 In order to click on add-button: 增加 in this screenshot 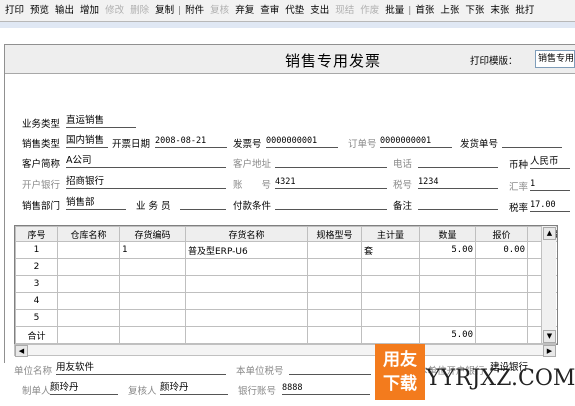, I will do `click(89, 11)`.